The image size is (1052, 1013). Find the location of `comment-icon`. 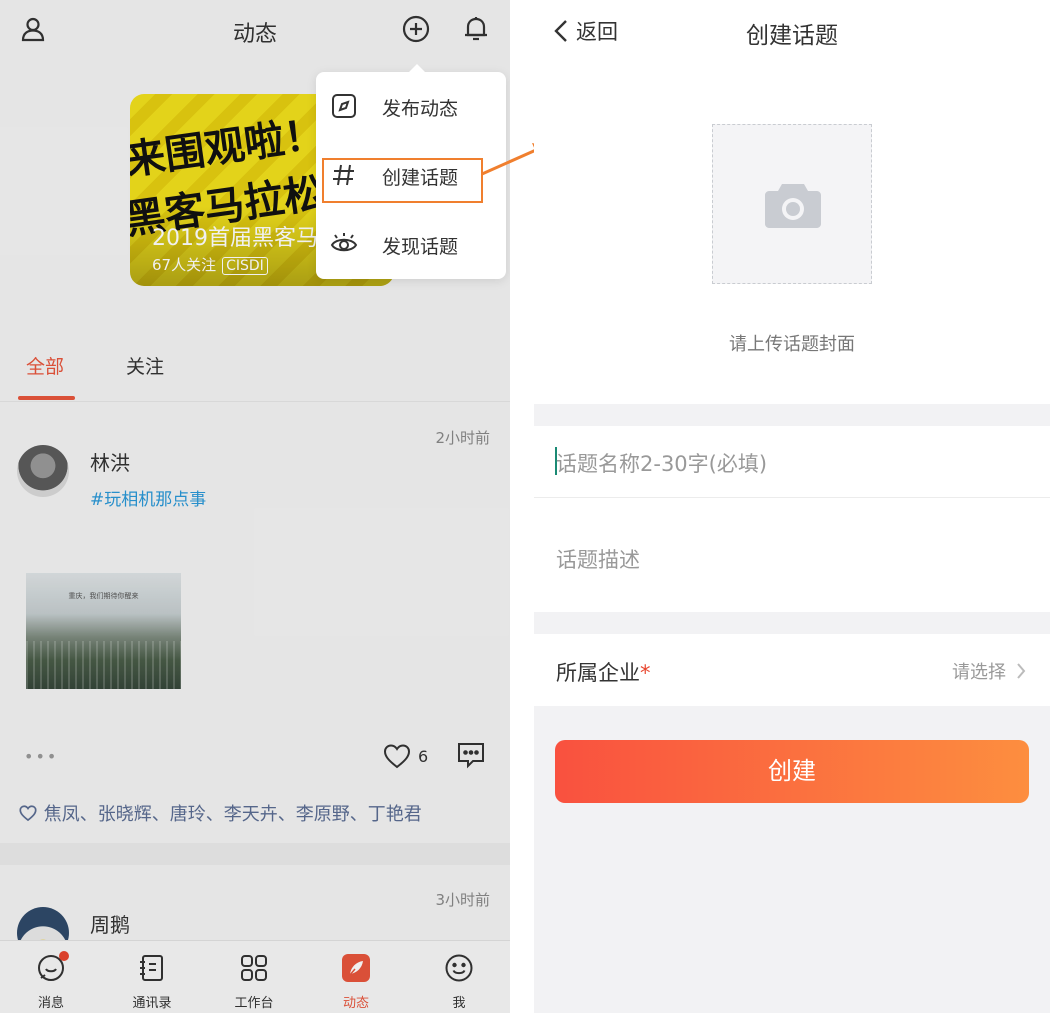

comment-icon is located at coordinates (471, 755).